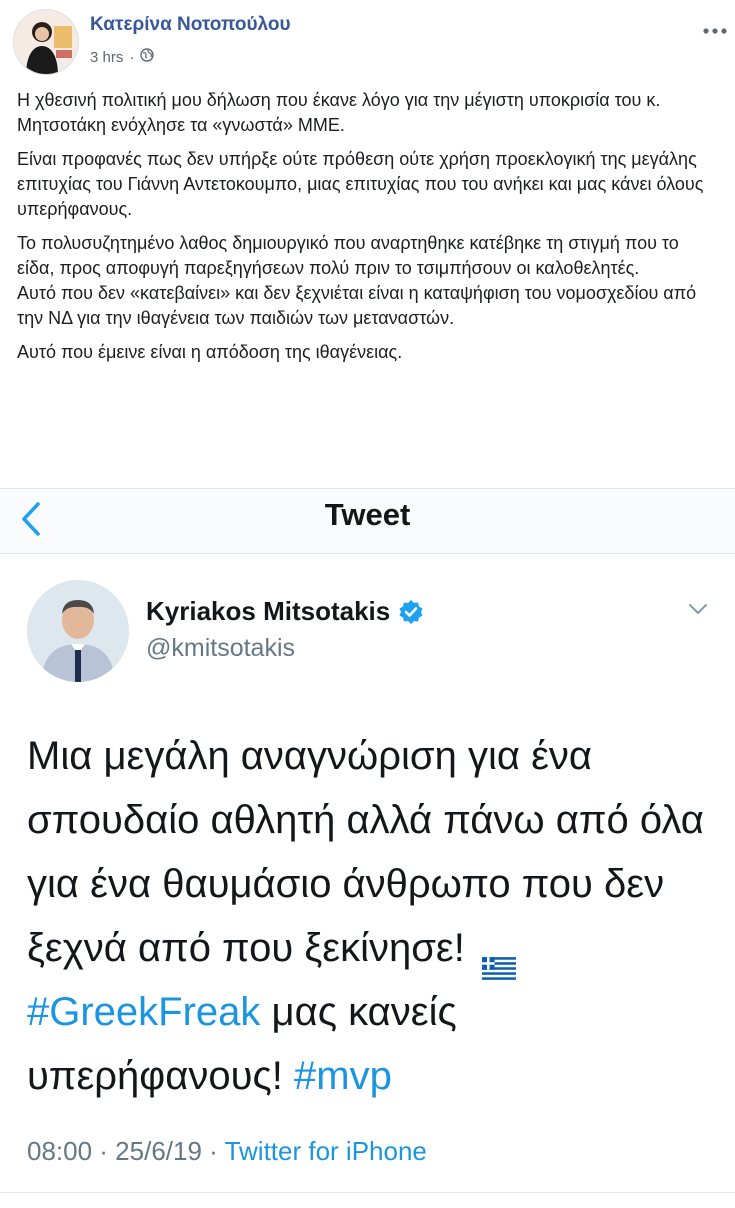 This screenshot has width=735, height=1208. What do you see at coordinates (498, 957) in the screenshot?
I see `greek-flag-icon` at bounding box center [498, 957].